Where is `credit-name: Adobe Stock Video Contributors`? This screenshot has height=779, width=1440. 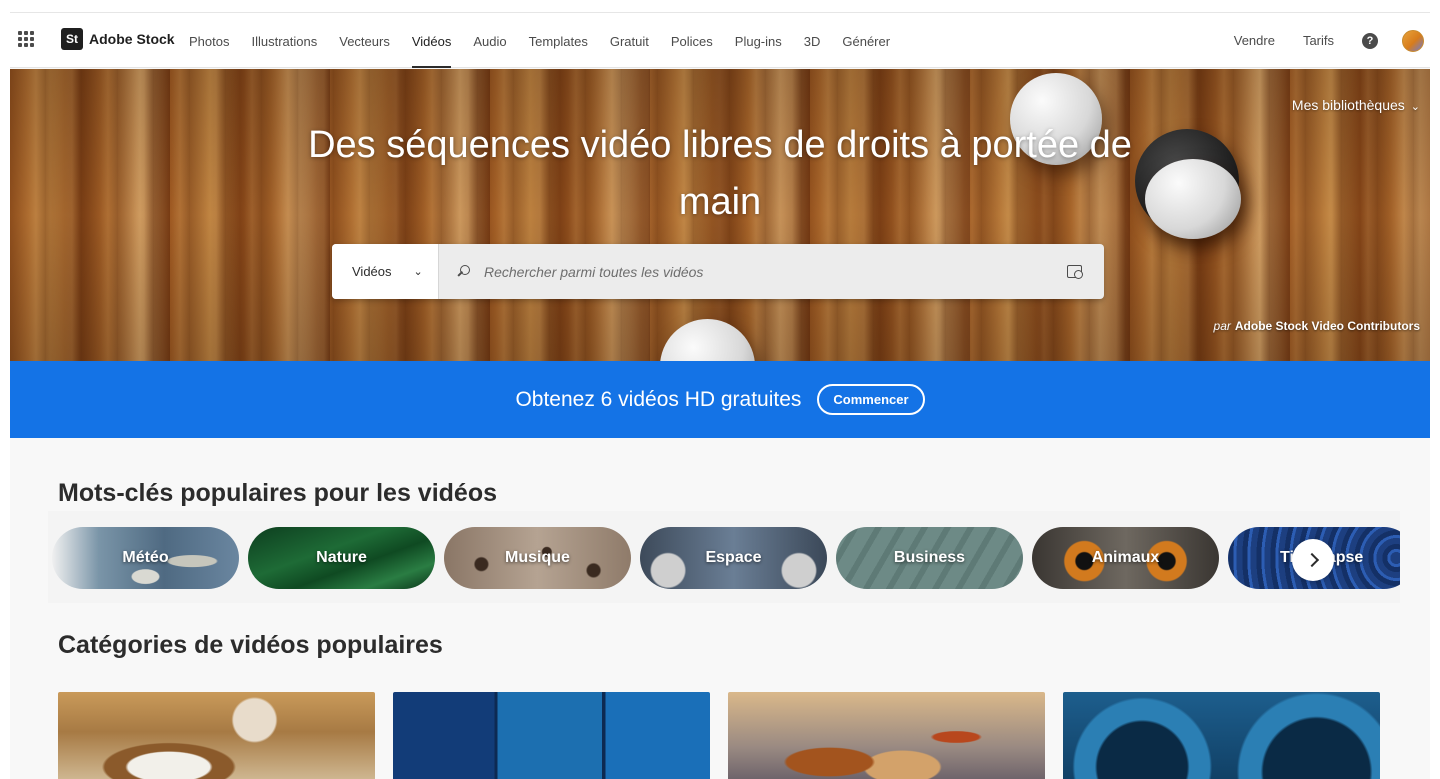 credit-name: Adobe Stock Video Contributors is located at coordinates (1327, 326).